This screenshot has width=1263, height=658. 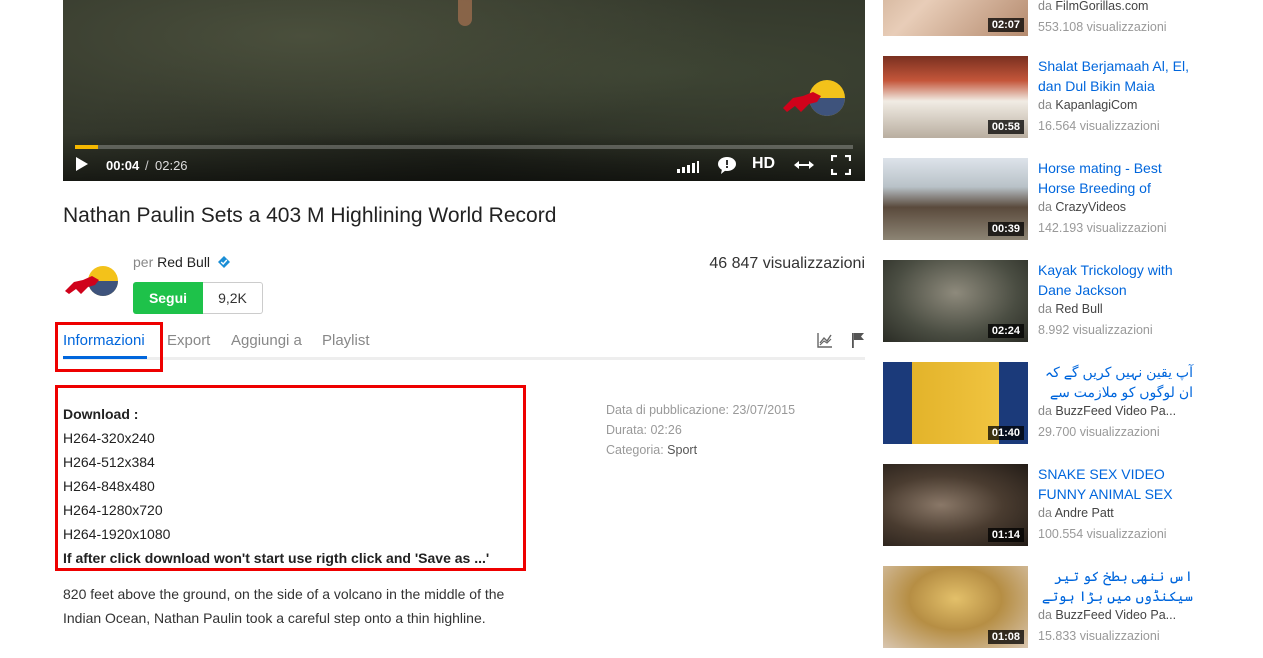 I want to click on time-current: 00:04, so click(x=123, y=165).